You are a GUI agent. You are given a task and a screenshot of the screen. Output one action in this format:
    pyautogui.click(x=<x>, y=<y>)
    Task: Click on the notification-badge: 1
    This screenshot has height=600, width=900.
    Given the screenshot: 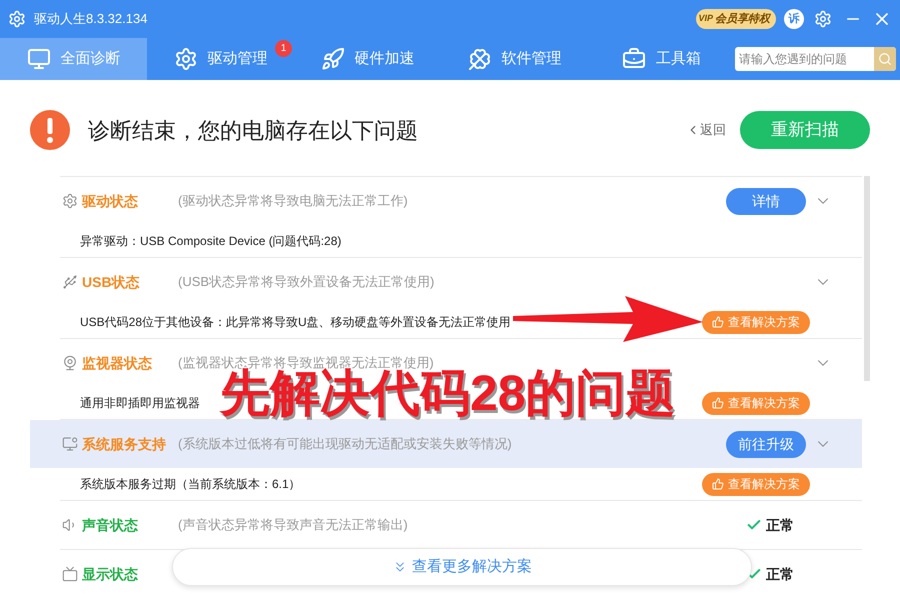 What is the action you would take?
    pyautogui.click(x=283, y=48)
    